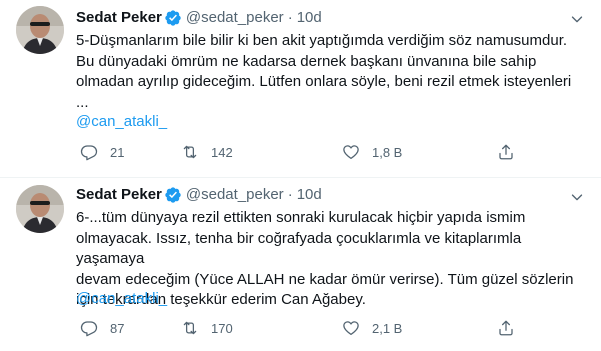 This screenshot has width=601, height=351. What do you see at coordinates (222, 328) in the screenshot?
I see `retweet-count: 170` at bounding box center [222, 328].